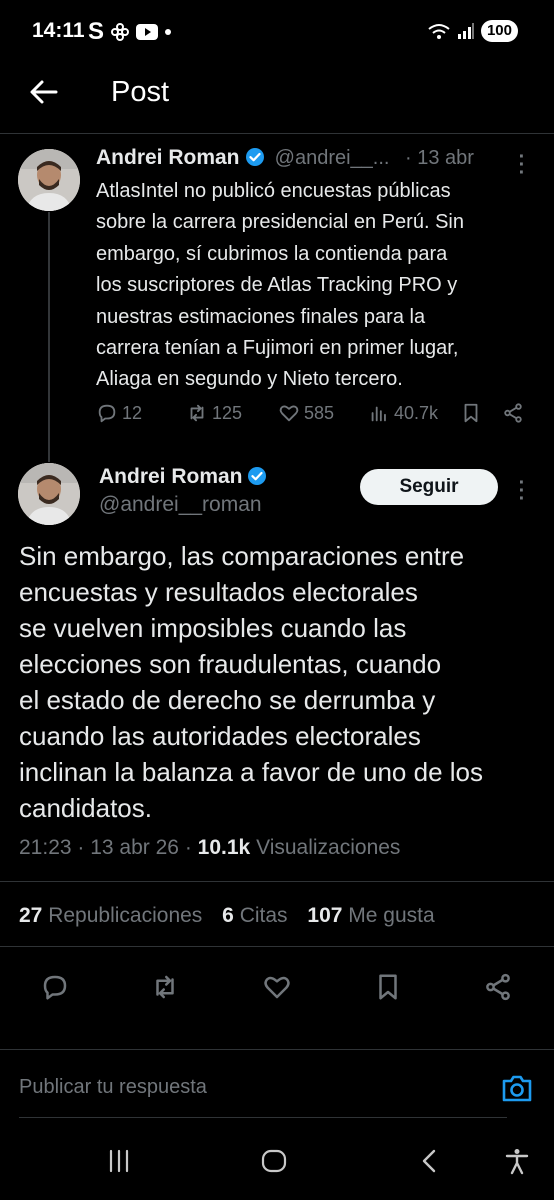  I want to click on tweet2-author: Andrei Roman, so click(183, 477).